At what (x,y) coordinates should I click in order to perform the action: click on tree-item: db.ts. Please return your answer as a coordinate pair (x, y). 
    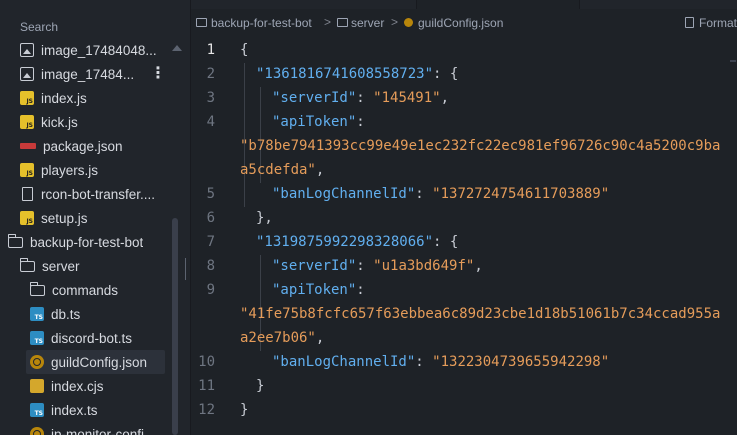
    Looking at the image, I should click on (87, 314).